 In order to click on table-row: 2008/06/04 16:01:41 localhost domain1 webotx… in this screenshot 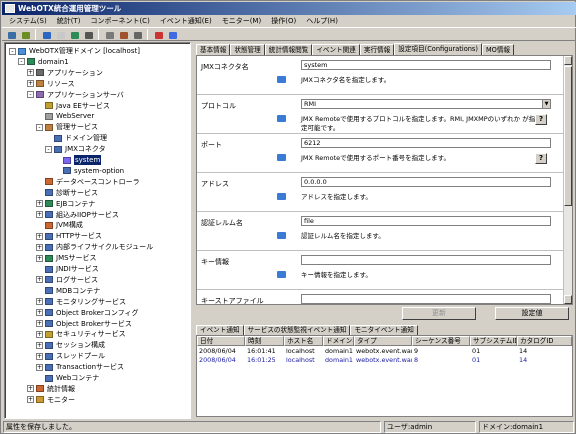, I will do `click(384, 351)`.